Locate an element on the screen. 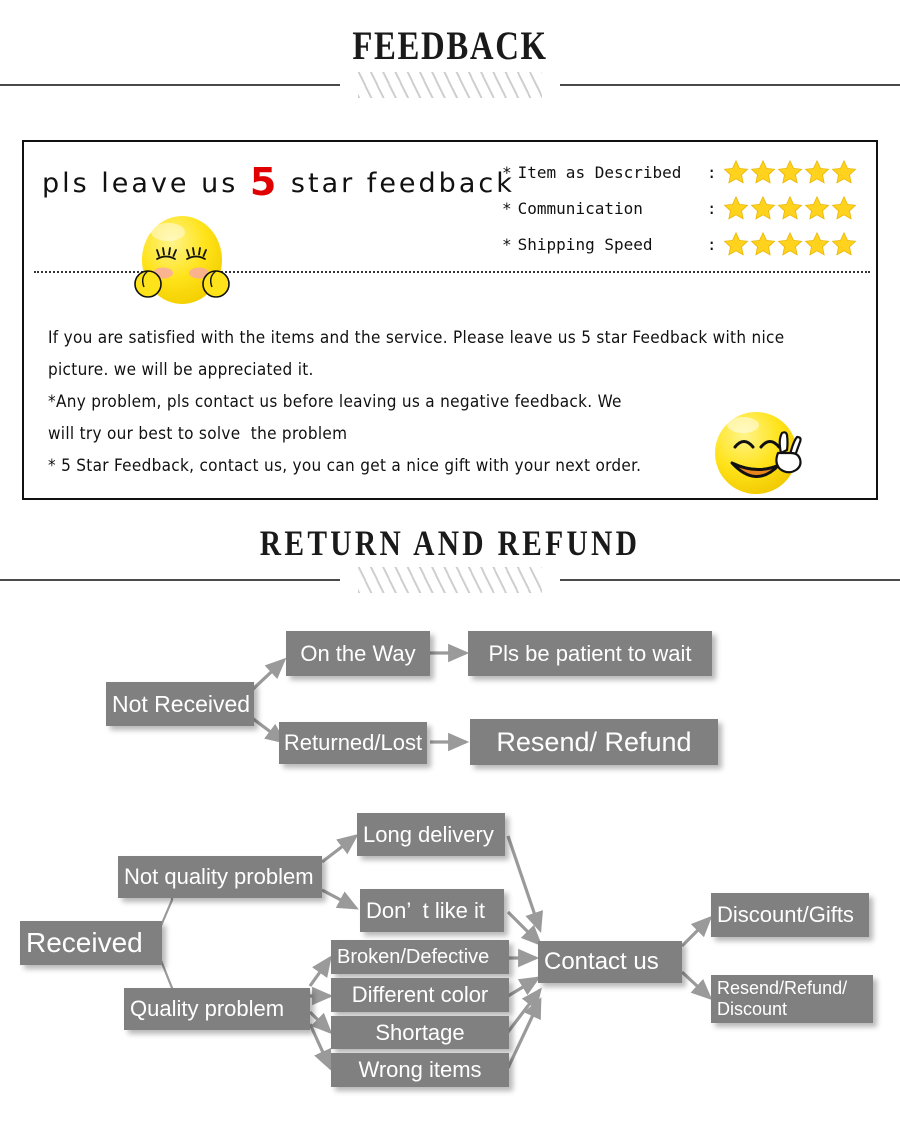 This screenshot has width=900, height=1132. flow-node-broken-defective: Broken/Defective is located at coordinates (420, 957).